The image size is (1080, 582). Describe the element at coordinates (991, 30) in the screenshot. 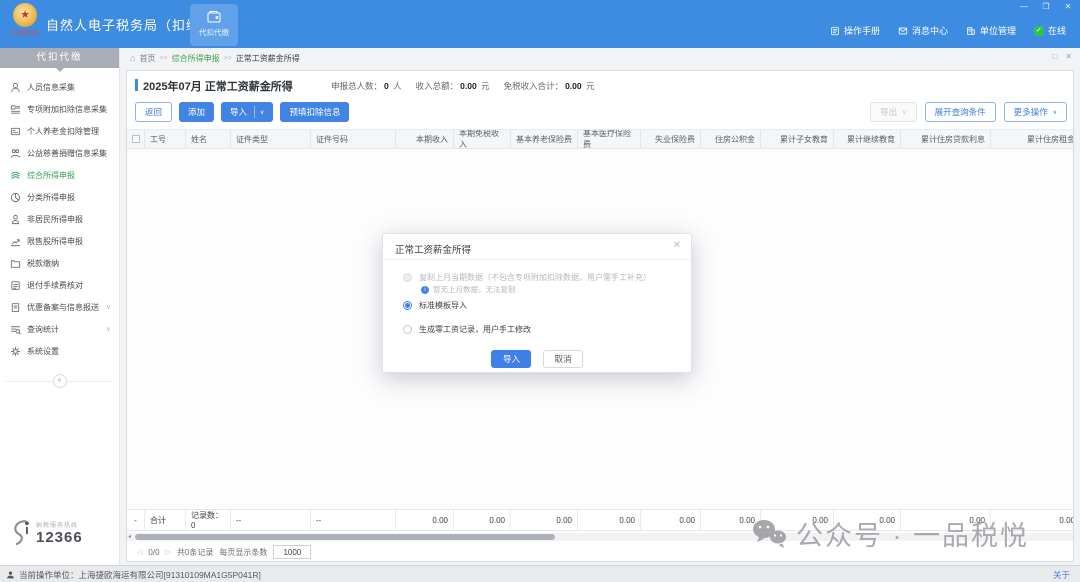

I see `org-management-button: 单位管理` at that location.